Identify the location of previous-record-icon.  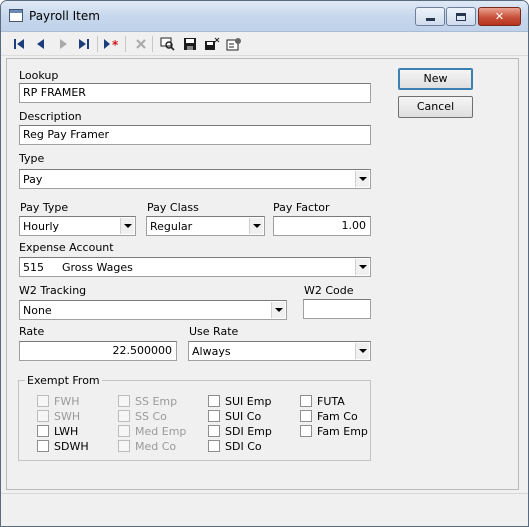
(40, 44).